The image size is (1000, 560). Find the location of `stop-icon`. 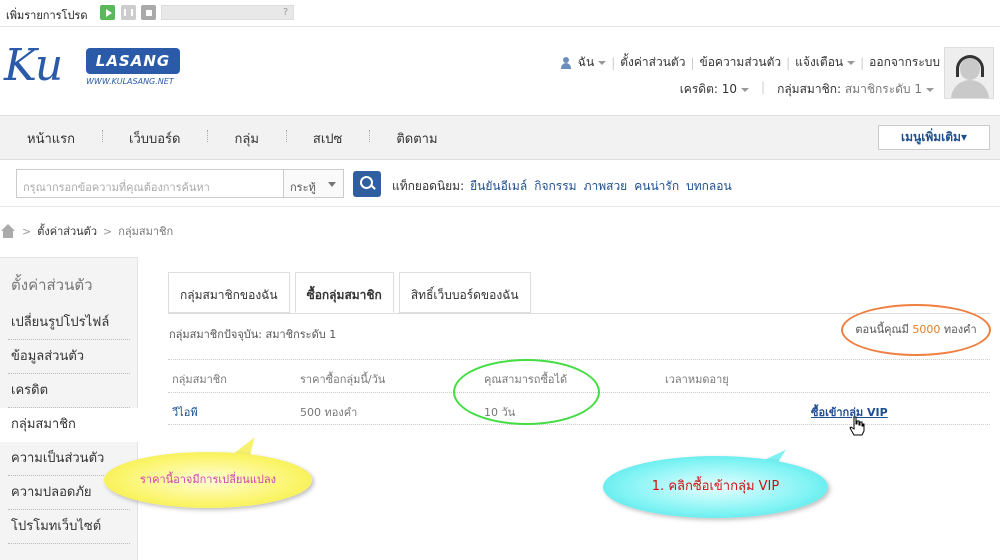

stop-icon is located at coordinates (148, 12).